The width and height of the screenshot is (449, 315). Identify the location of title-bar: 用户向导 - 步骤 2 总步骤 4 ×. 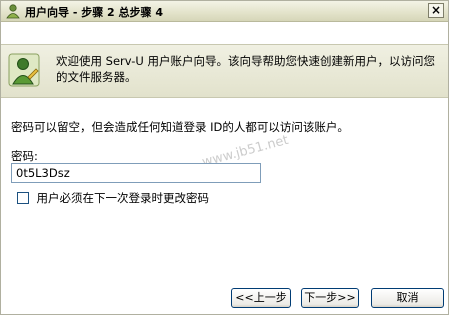
(224, 11).